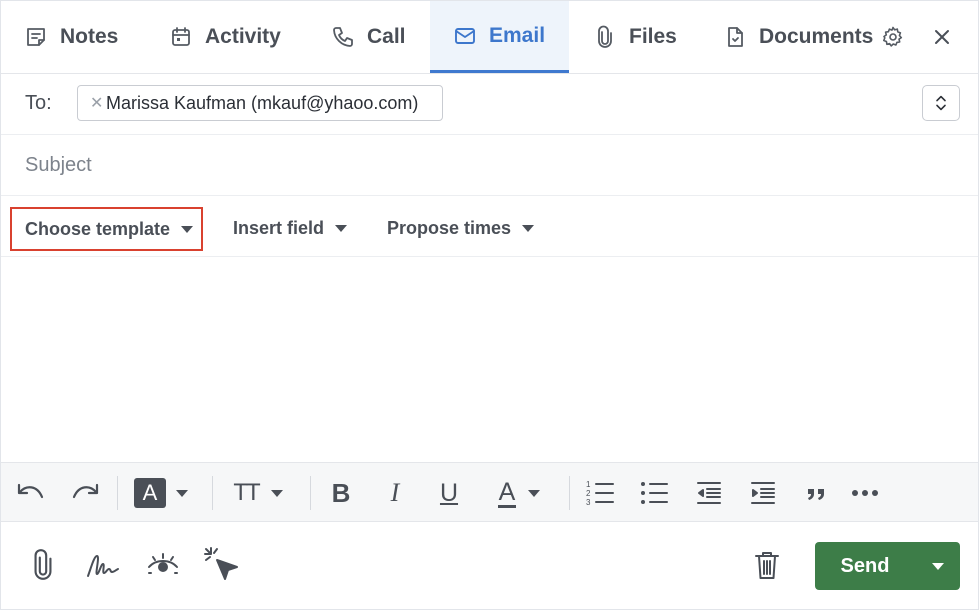  I want to click on gear-icon, so click(894, 38).